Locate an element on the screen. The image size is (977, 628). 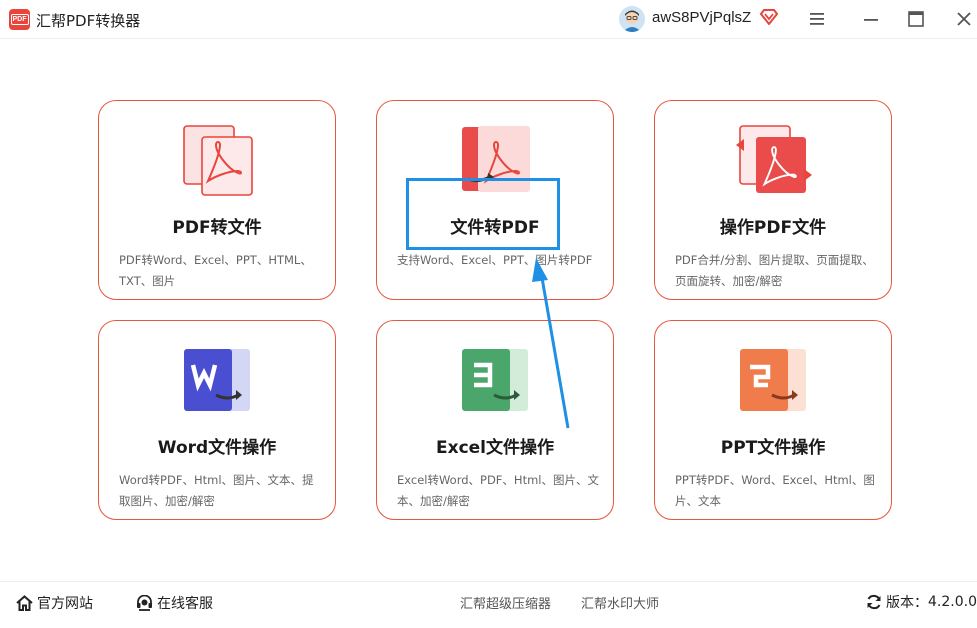
file-to-pdf-icon is located at coordinates (496, 159).